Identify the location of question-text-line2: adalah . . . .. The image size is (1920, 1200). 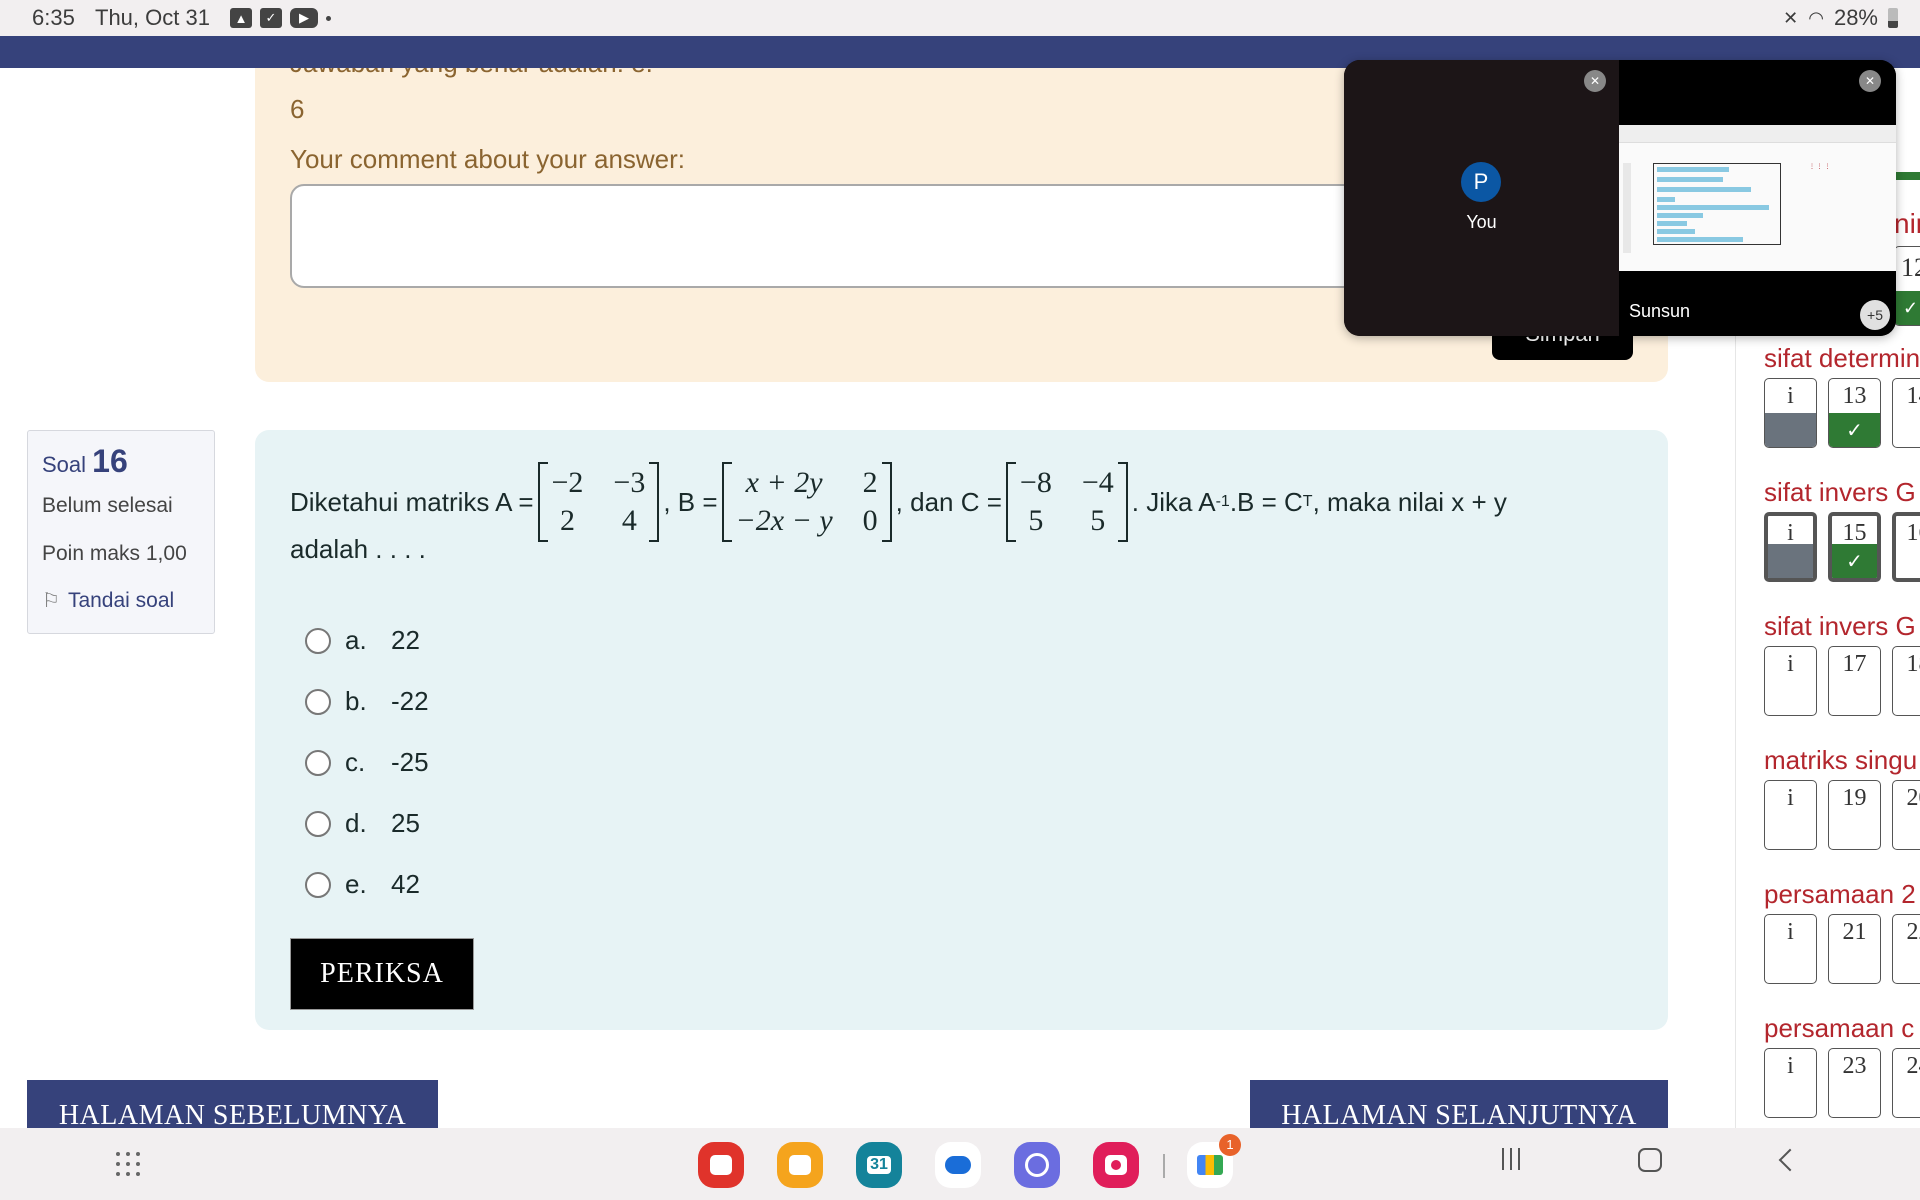
(358, 549).